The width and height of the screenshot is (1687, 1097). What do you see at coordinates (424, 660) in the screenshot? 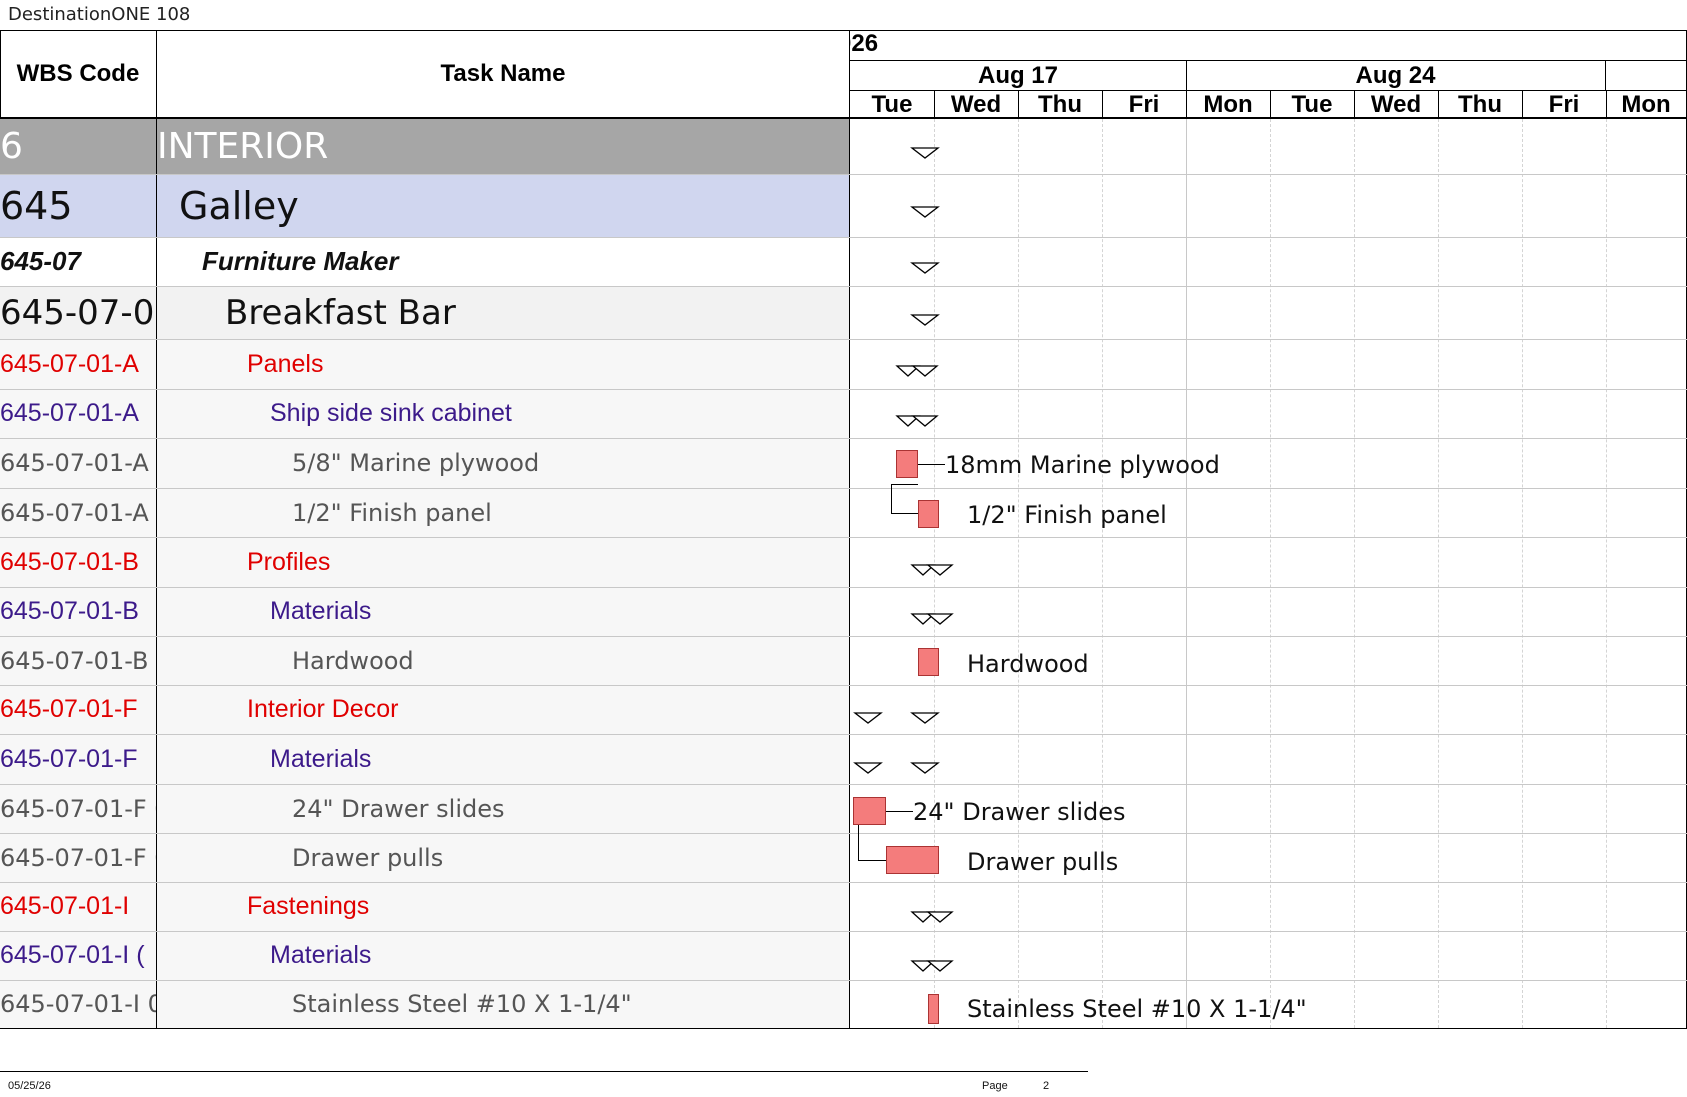
I see `table-row: 645-07-01-B 0 Hardwood` at bounding box center [424, 660].